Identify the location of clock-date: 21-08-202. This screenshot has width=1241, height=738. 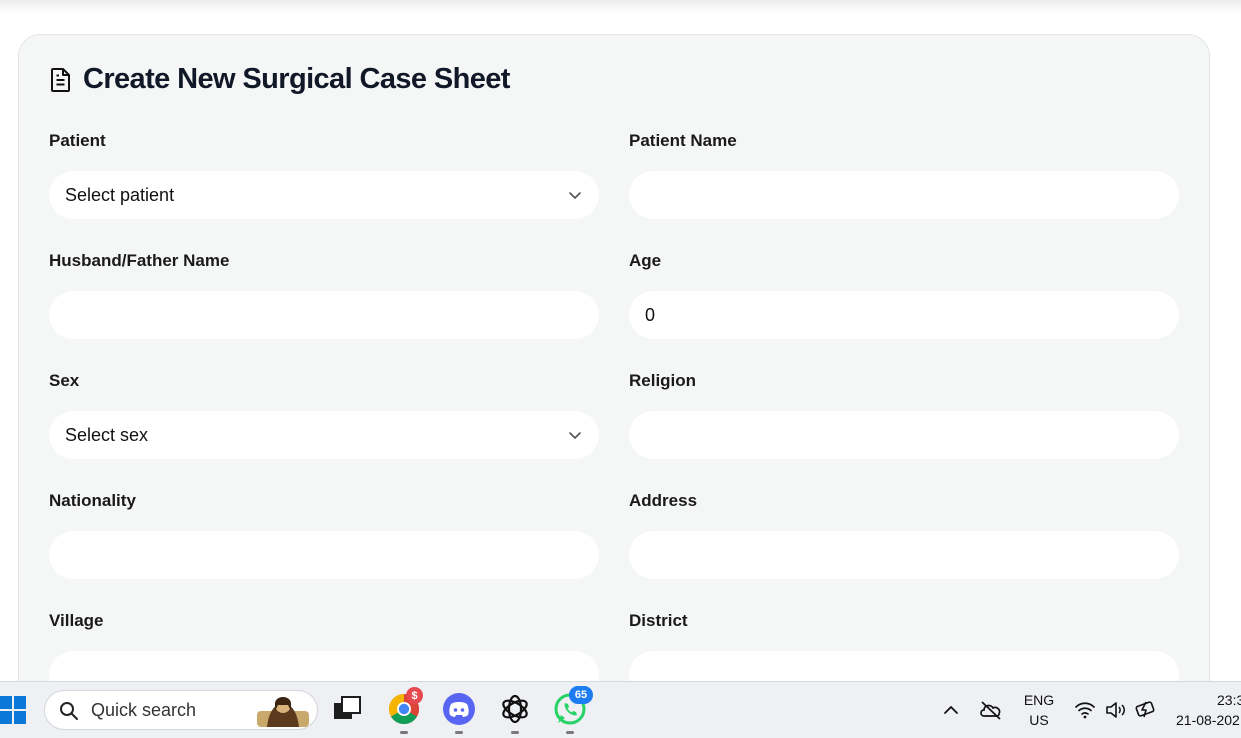
(1208, 720).